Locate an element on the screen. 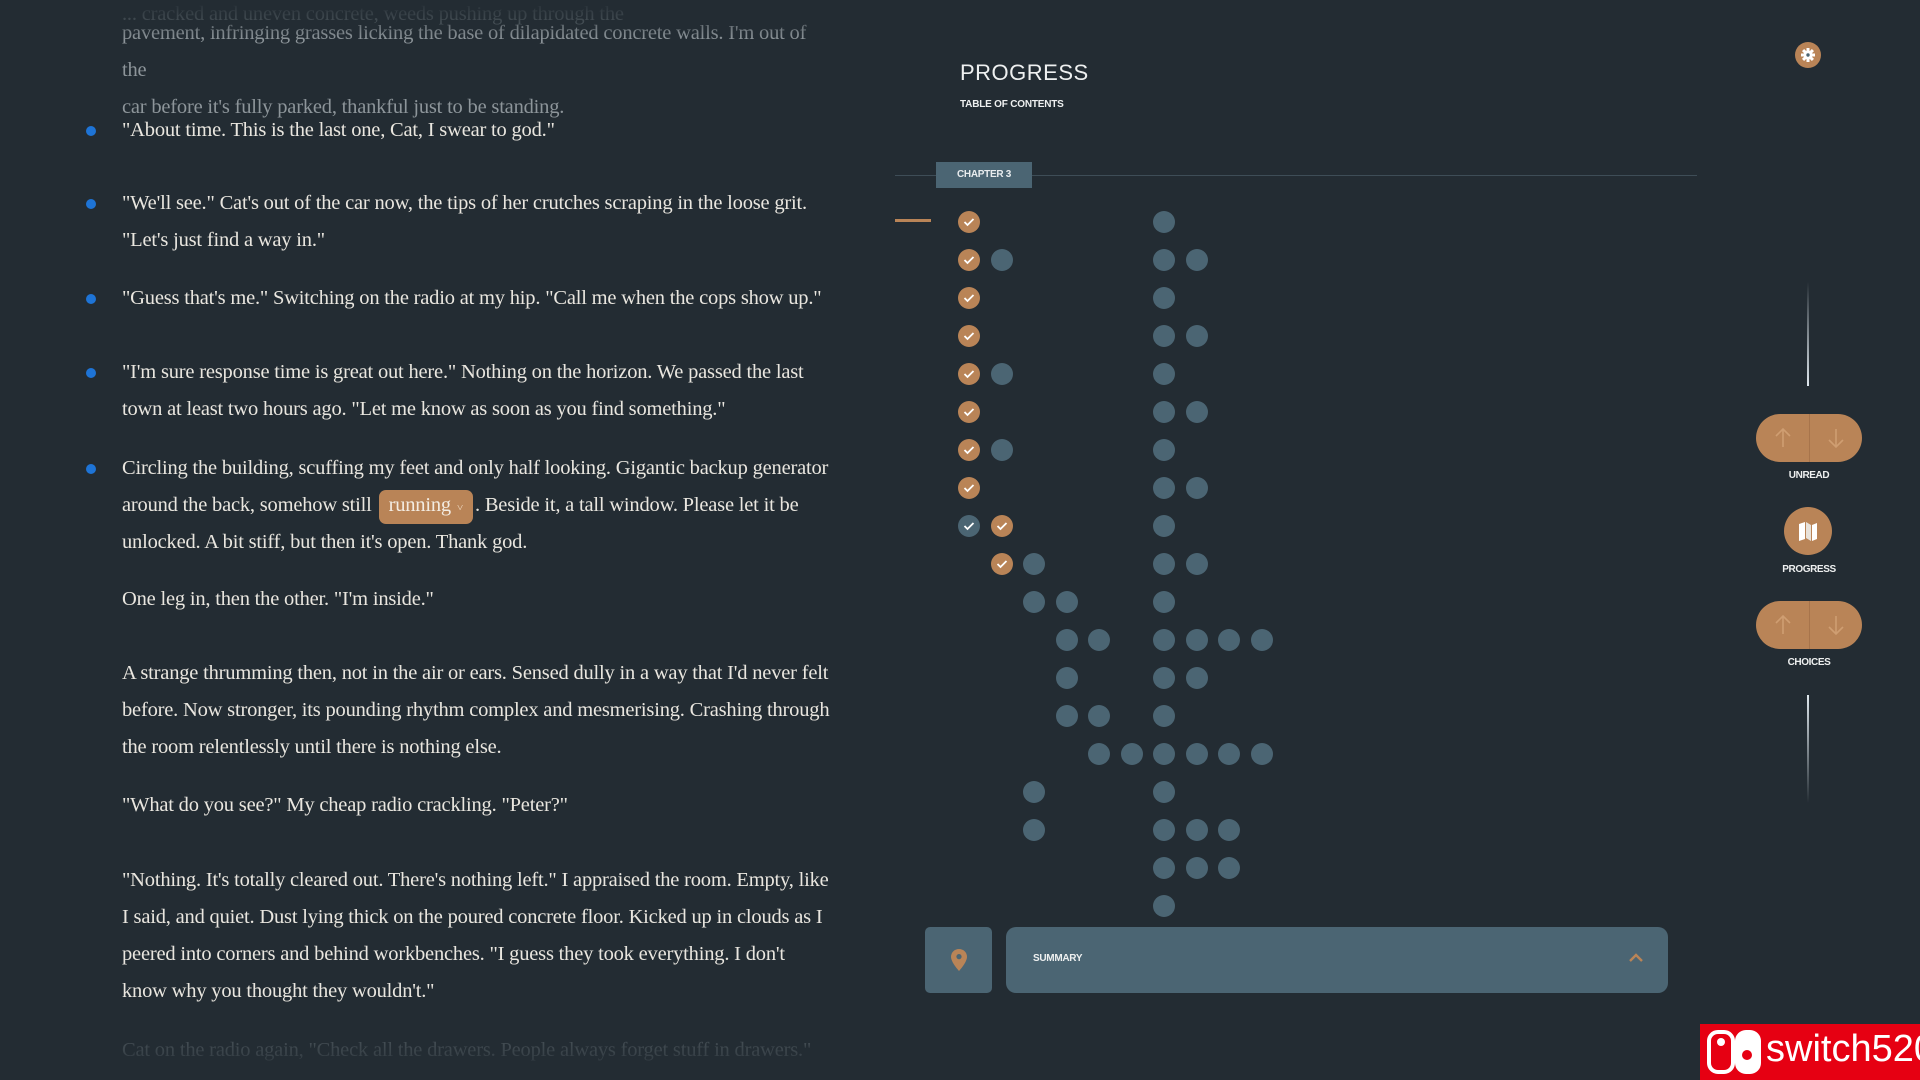 This screenshot has height=1080, width=1920. watermark-text: switch520 is located at coordinates (1843, 1049).